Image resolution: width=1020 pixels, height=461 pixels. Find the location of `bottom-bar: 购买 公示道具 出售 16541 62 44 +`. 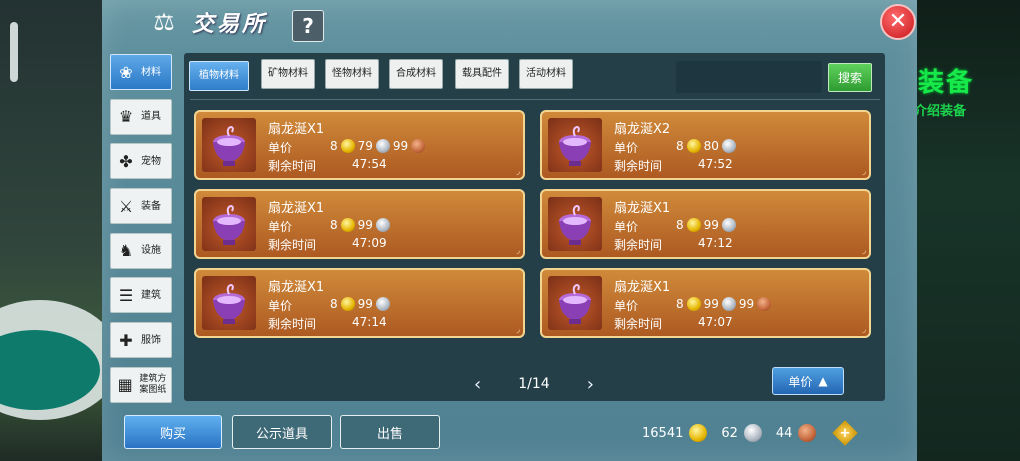

bottom-bar: 购买 公示道具 出售 16541 62 44 + is located at coordinates (509, 434).